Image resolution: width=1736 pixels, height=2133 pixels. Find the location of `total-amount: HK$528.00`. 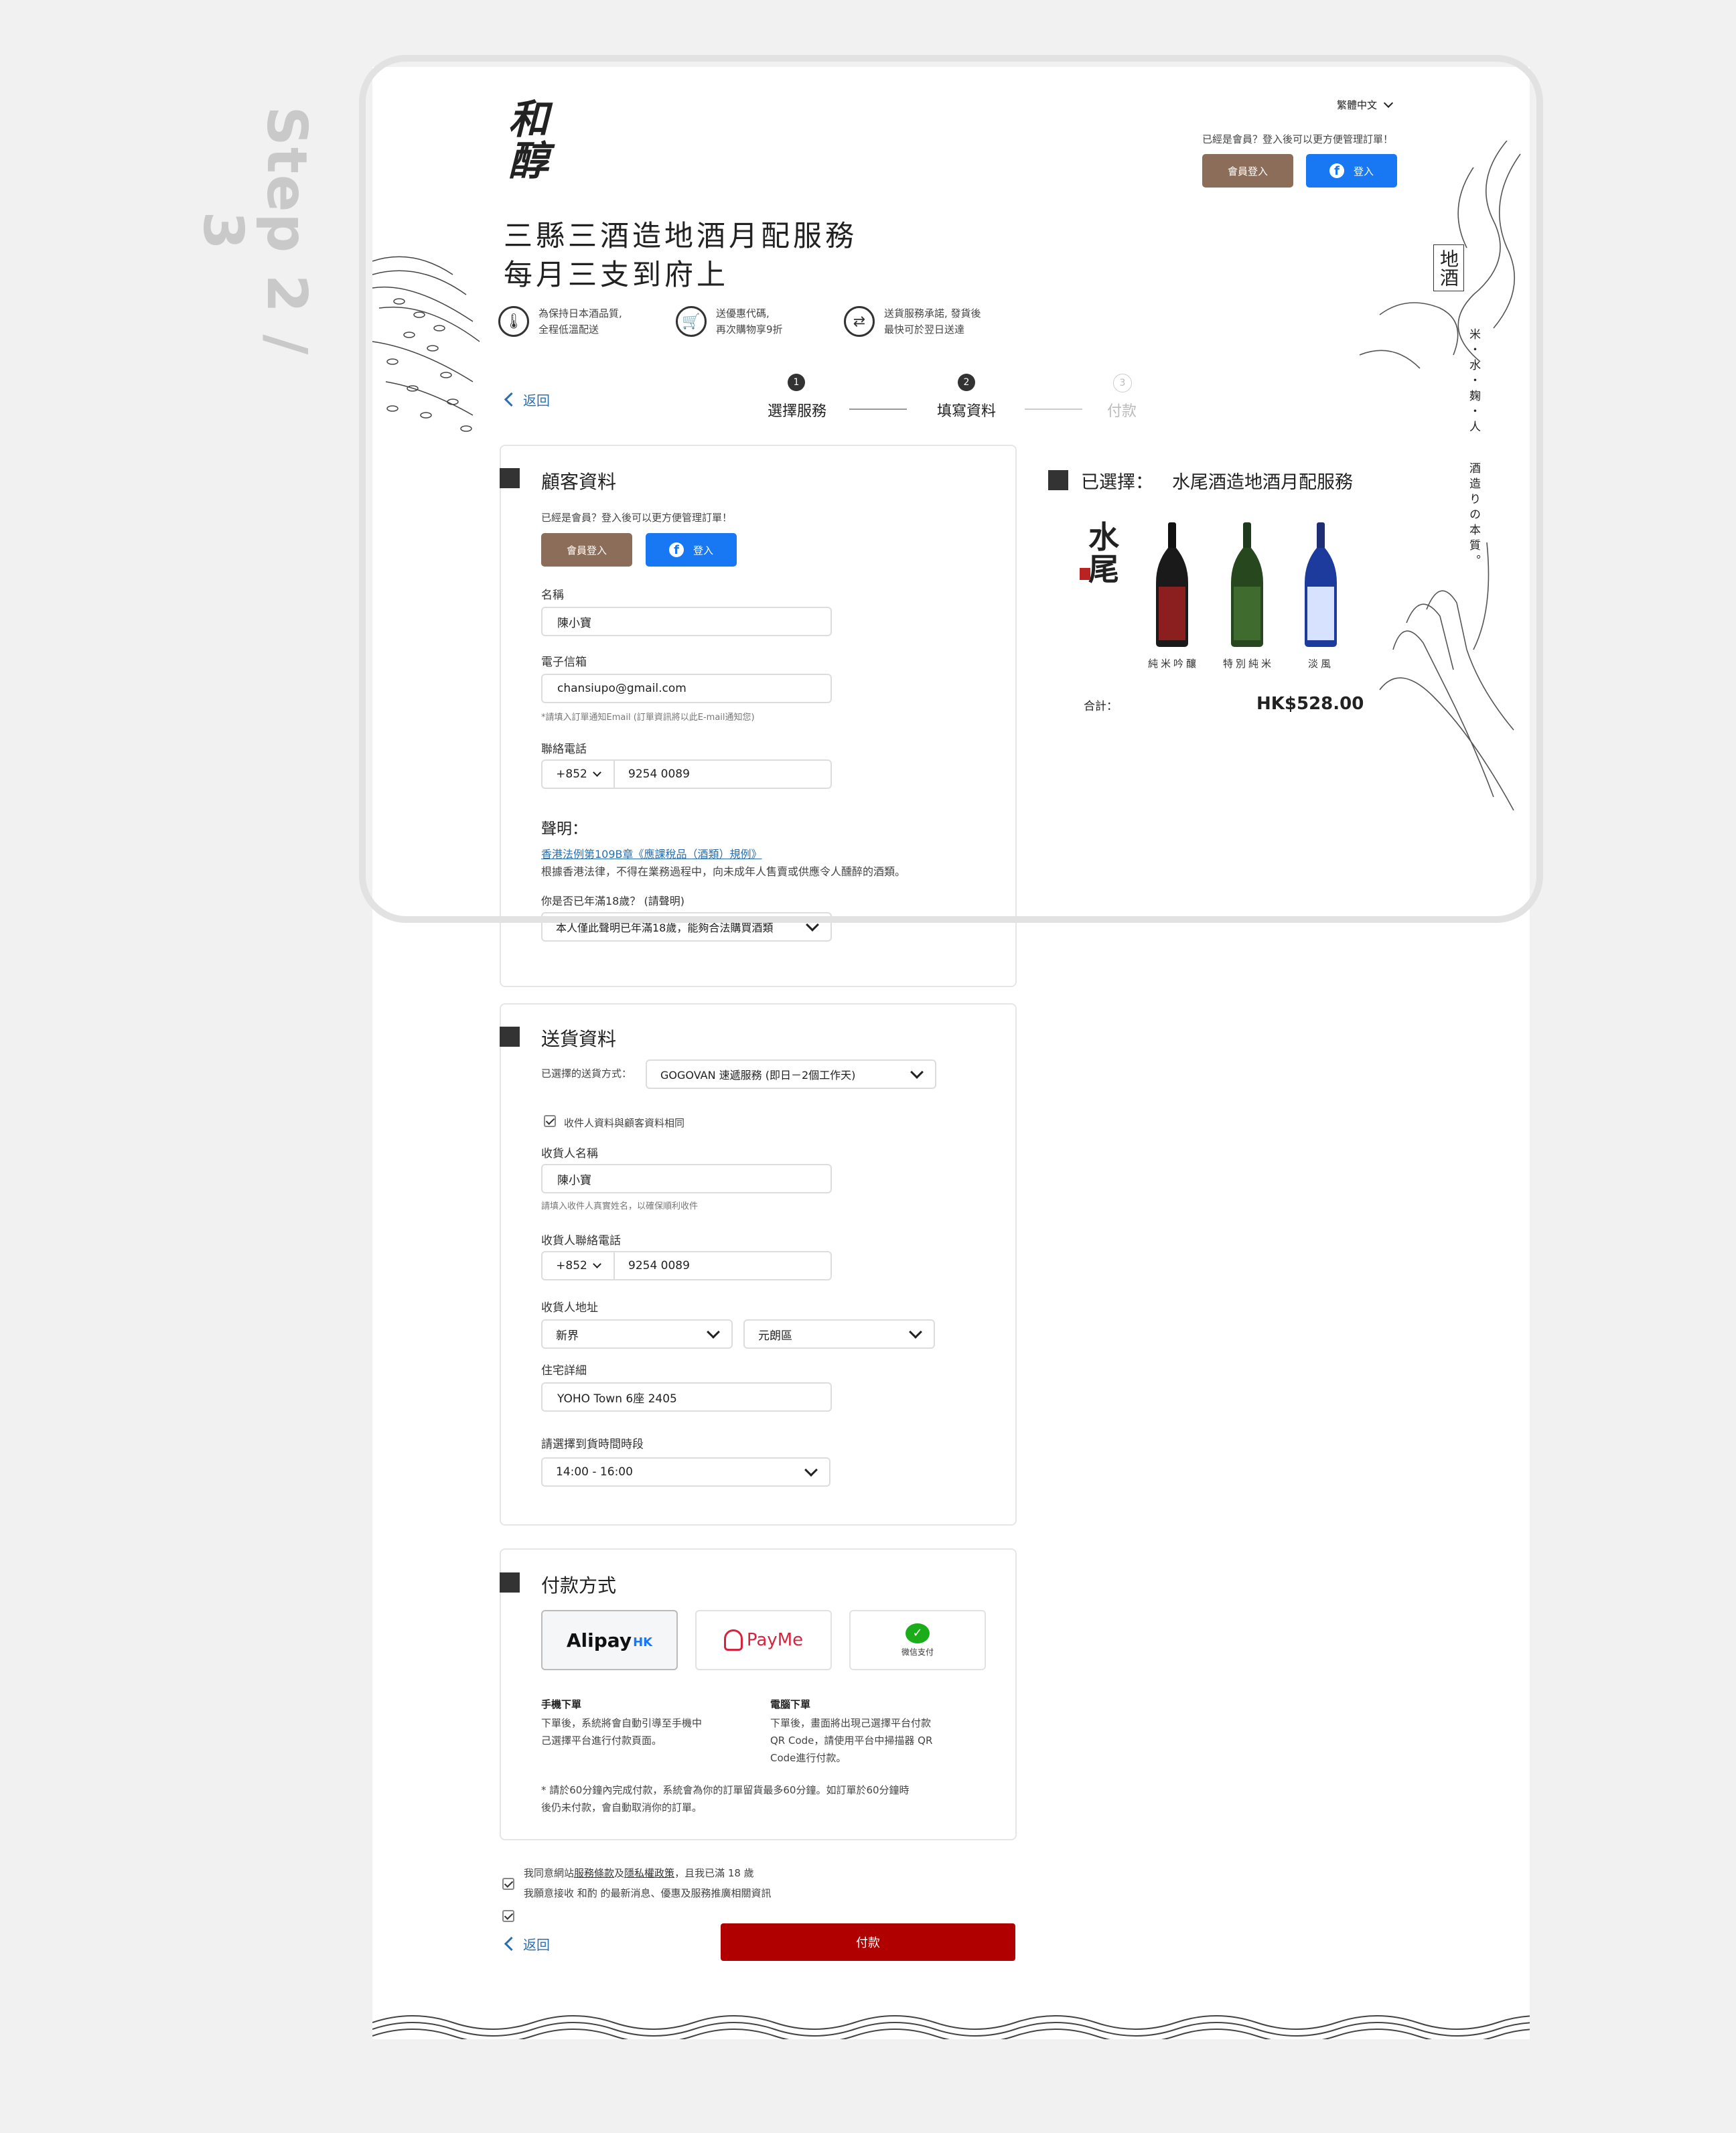

total-amount: HK$528.00 is located at coordinates (1310, 704).